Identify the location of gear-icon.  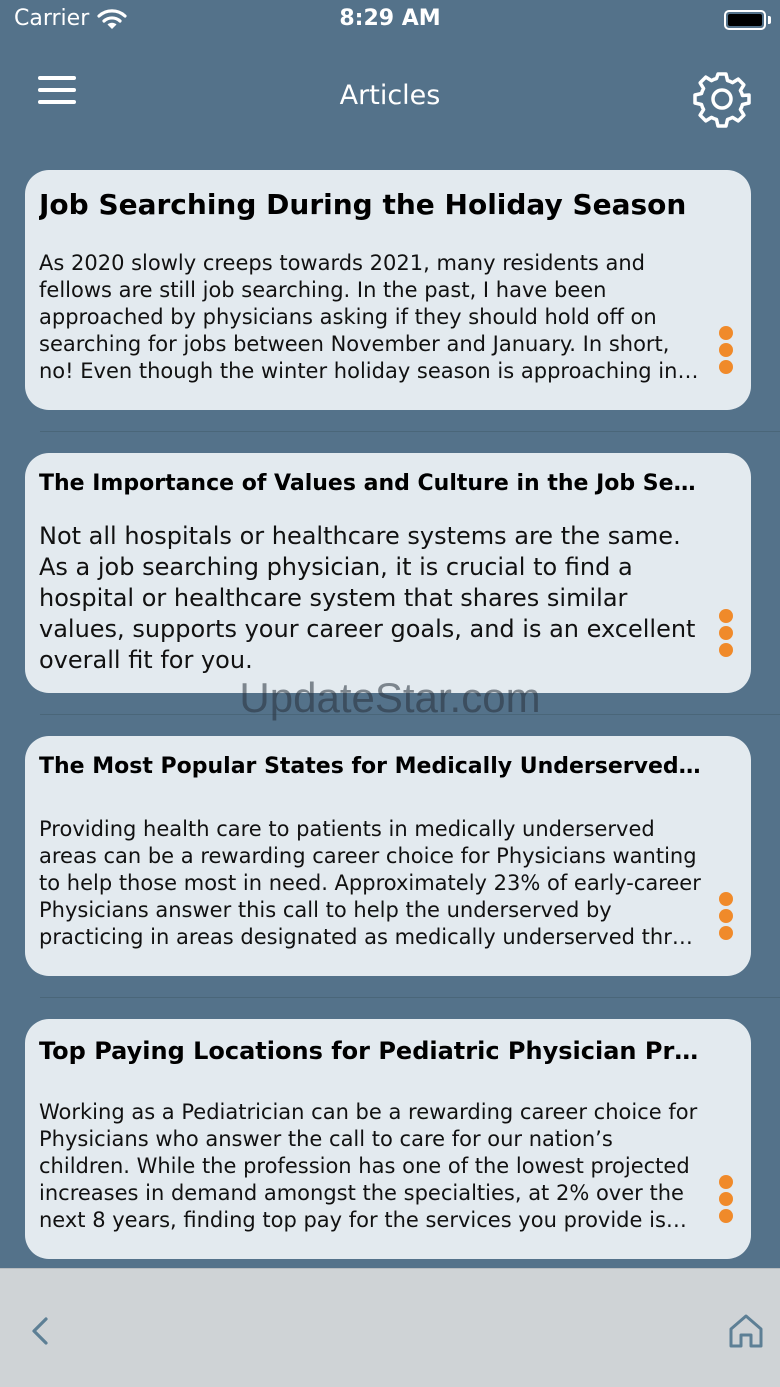
(722, 99).